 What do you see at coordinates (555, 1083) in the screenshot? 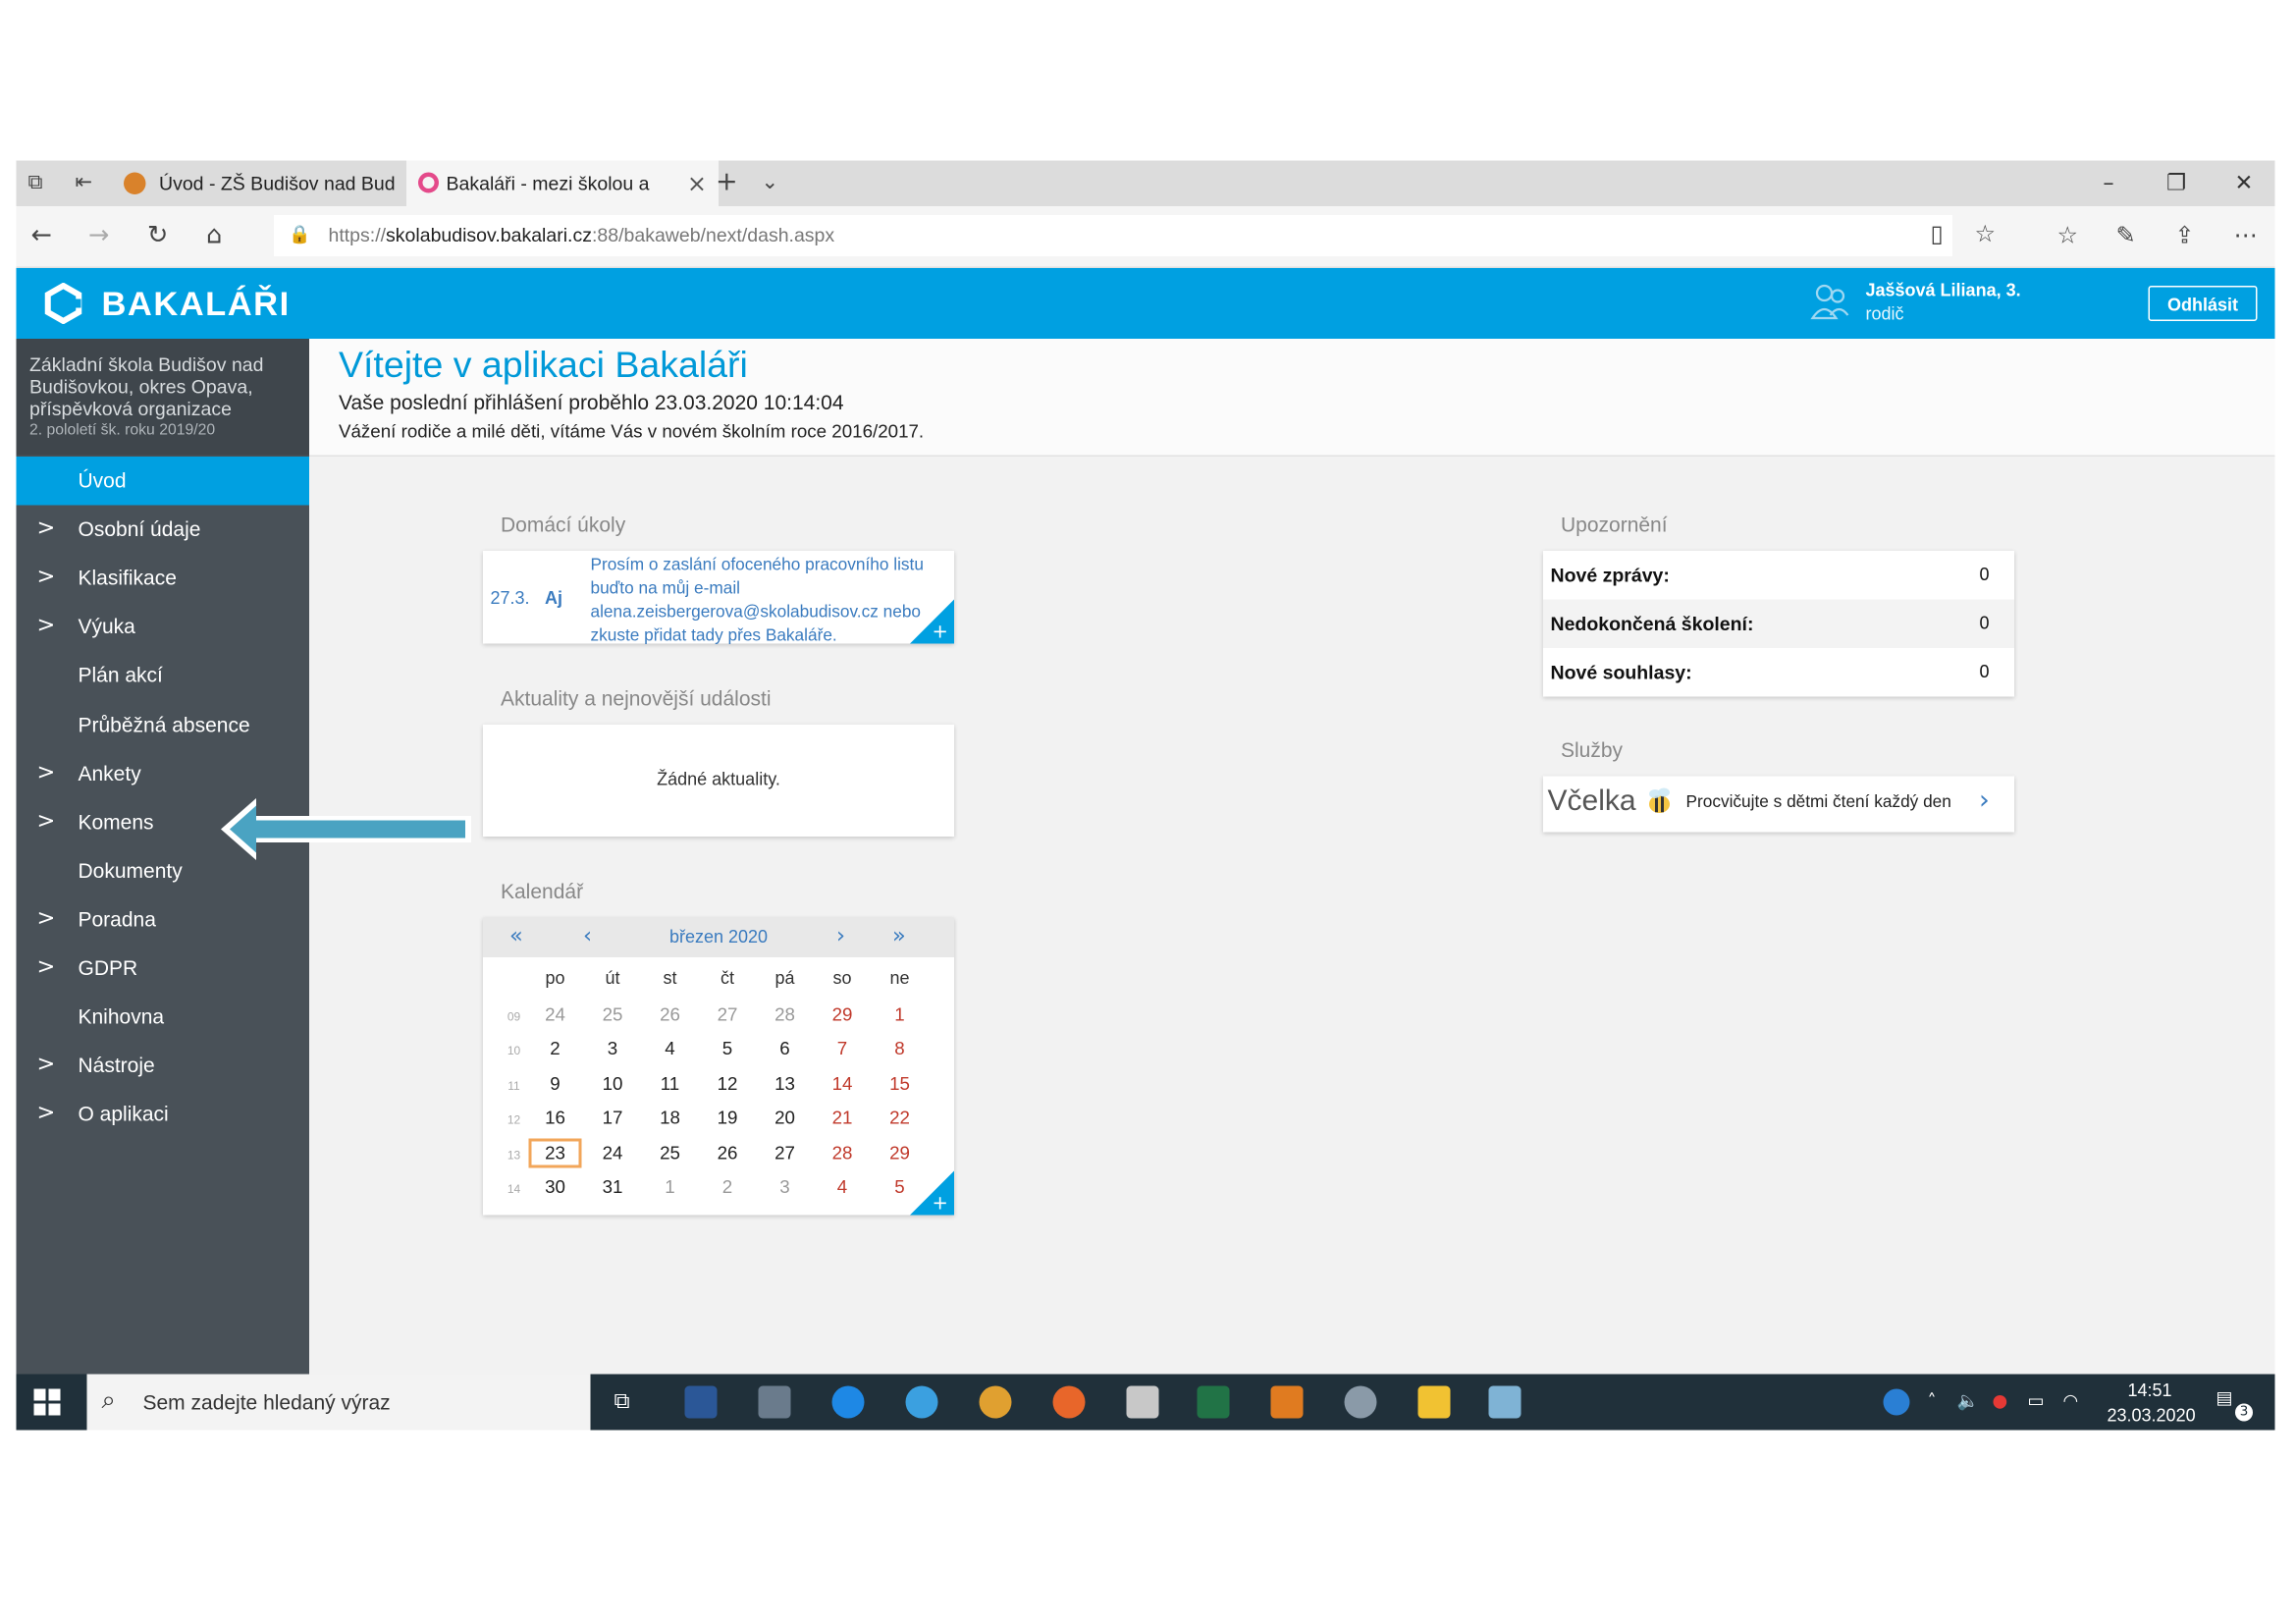
I see `calendar-day: 9` at bounding box center [555, 1083].